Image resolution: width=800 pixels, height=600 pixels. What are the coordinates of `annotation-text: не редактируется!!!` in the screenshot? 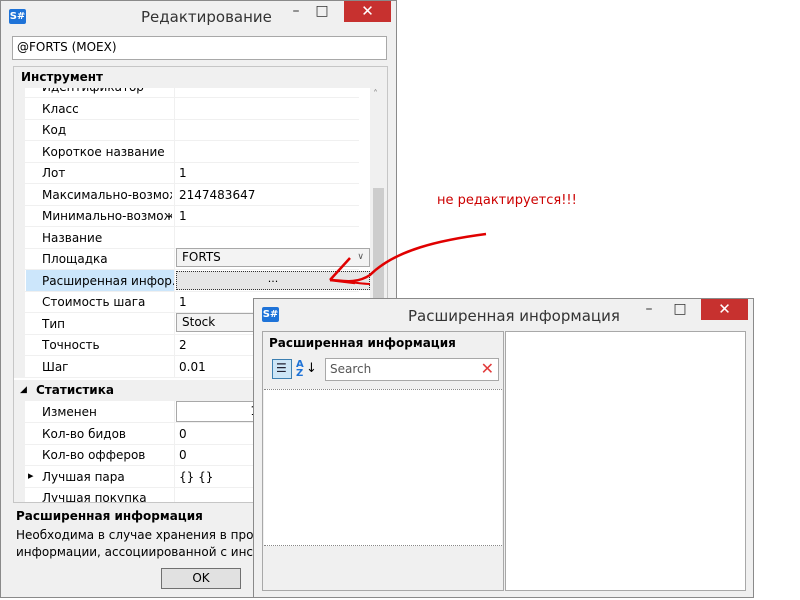 It's located at (507, 200).